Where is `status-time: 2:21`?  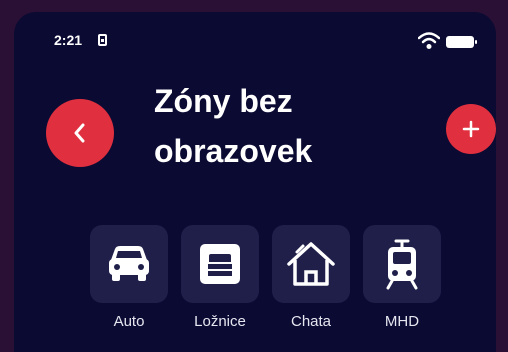 status-time: 2:21 is located at coordinates (68, 40).